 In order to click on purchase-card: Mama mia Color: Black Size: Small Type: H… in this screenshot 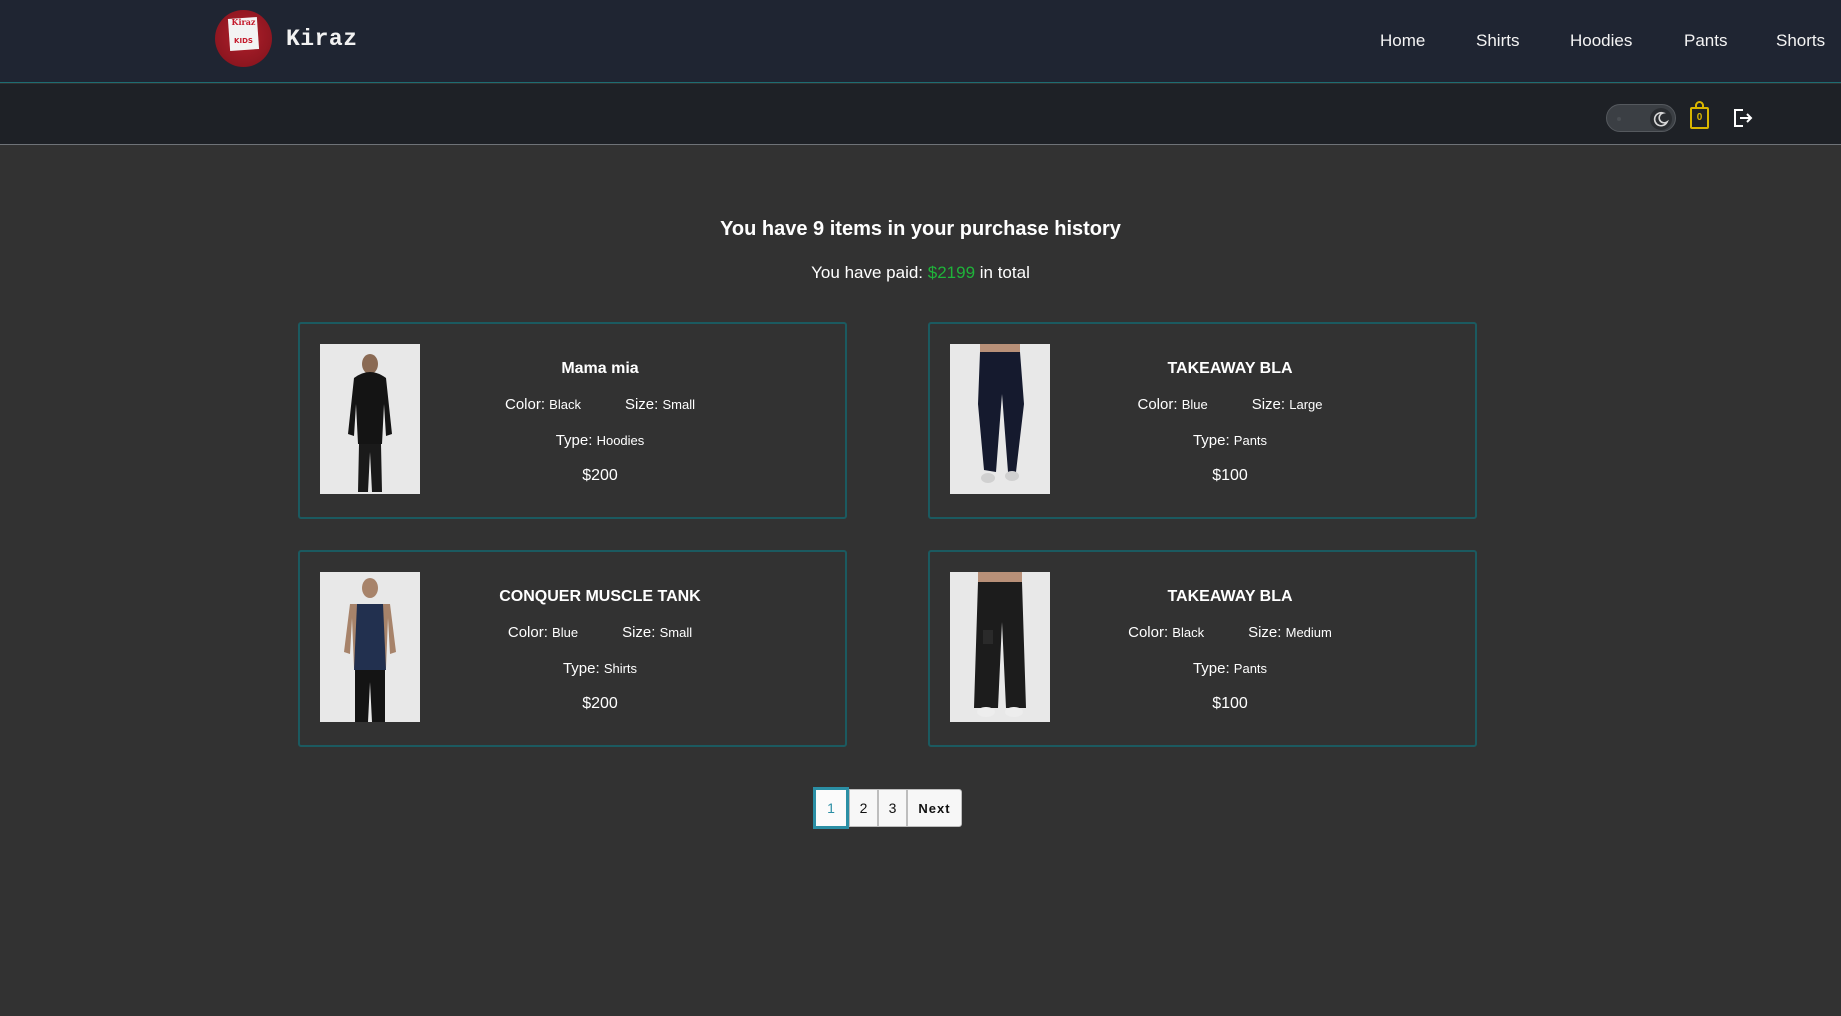, I will do `click(572, 420)`.